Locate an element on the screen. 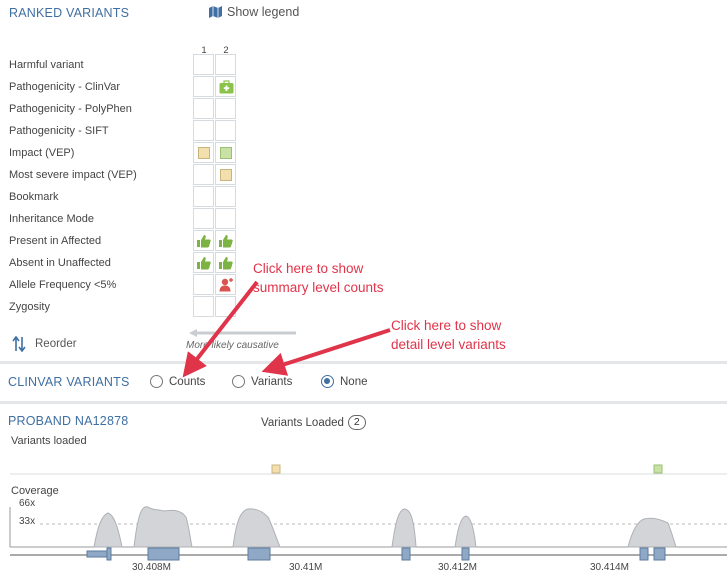 This screenshot has width=727, height=575. proband-title: PROBAND NA12878 is located at coordinates (68, 421).